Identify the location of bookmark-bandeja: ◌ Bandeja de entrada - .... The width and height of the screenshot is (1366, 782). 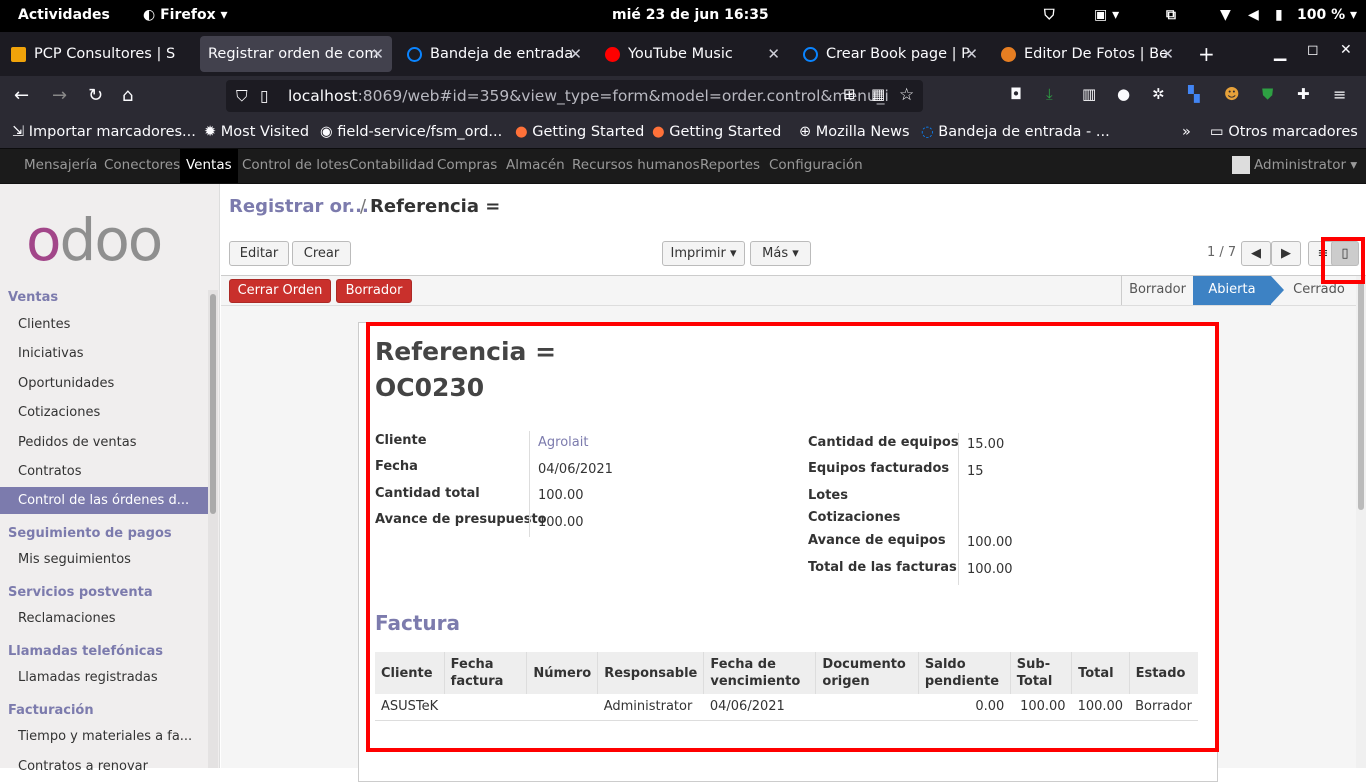
(1015, 132).